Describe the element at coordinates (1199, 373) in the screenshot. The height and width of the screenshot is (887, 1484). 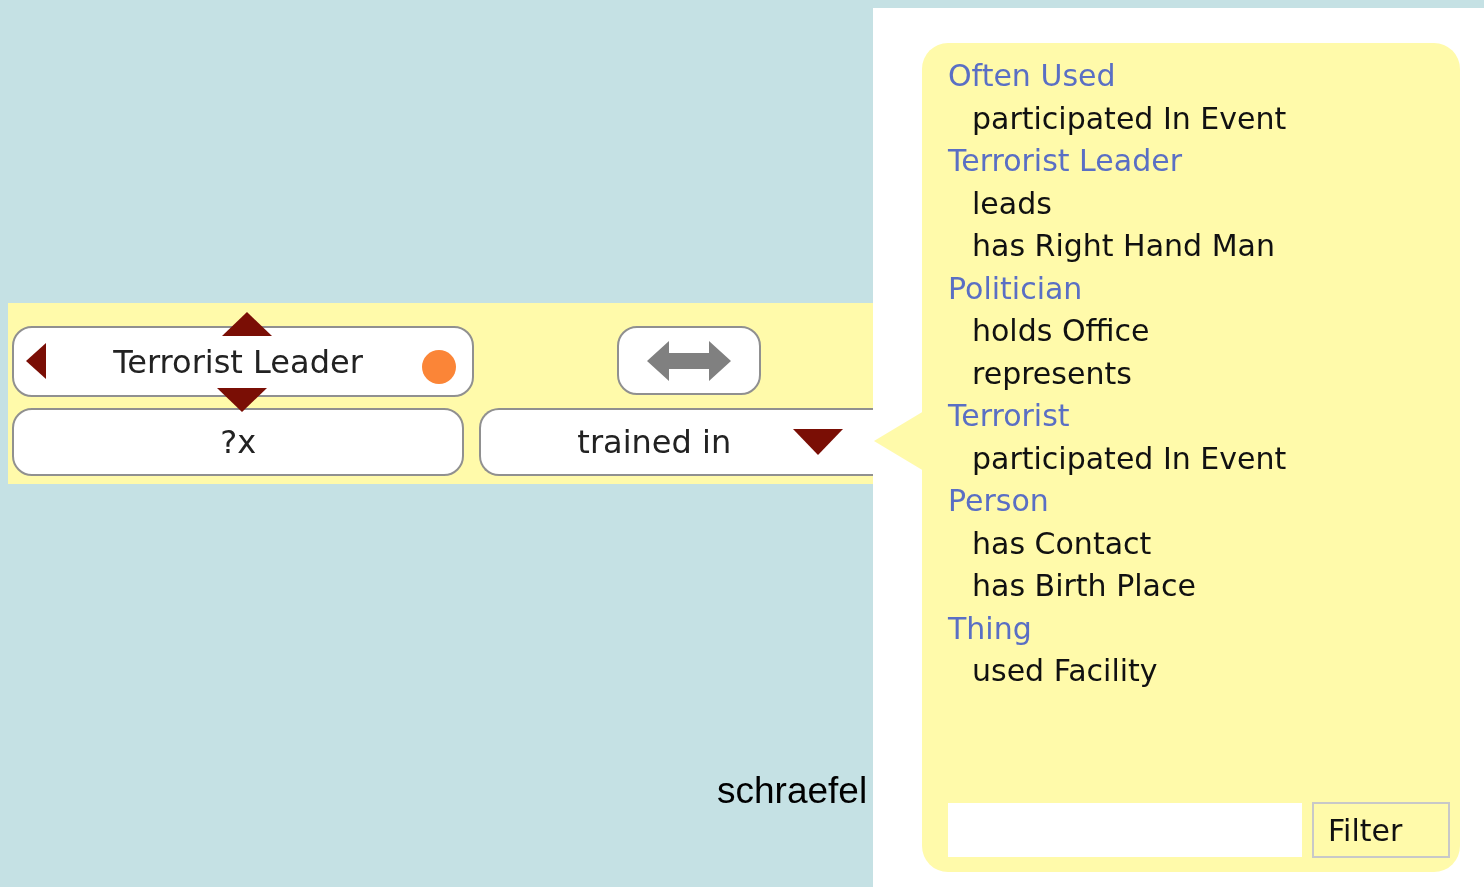
I see `property-item: represents` at that location.